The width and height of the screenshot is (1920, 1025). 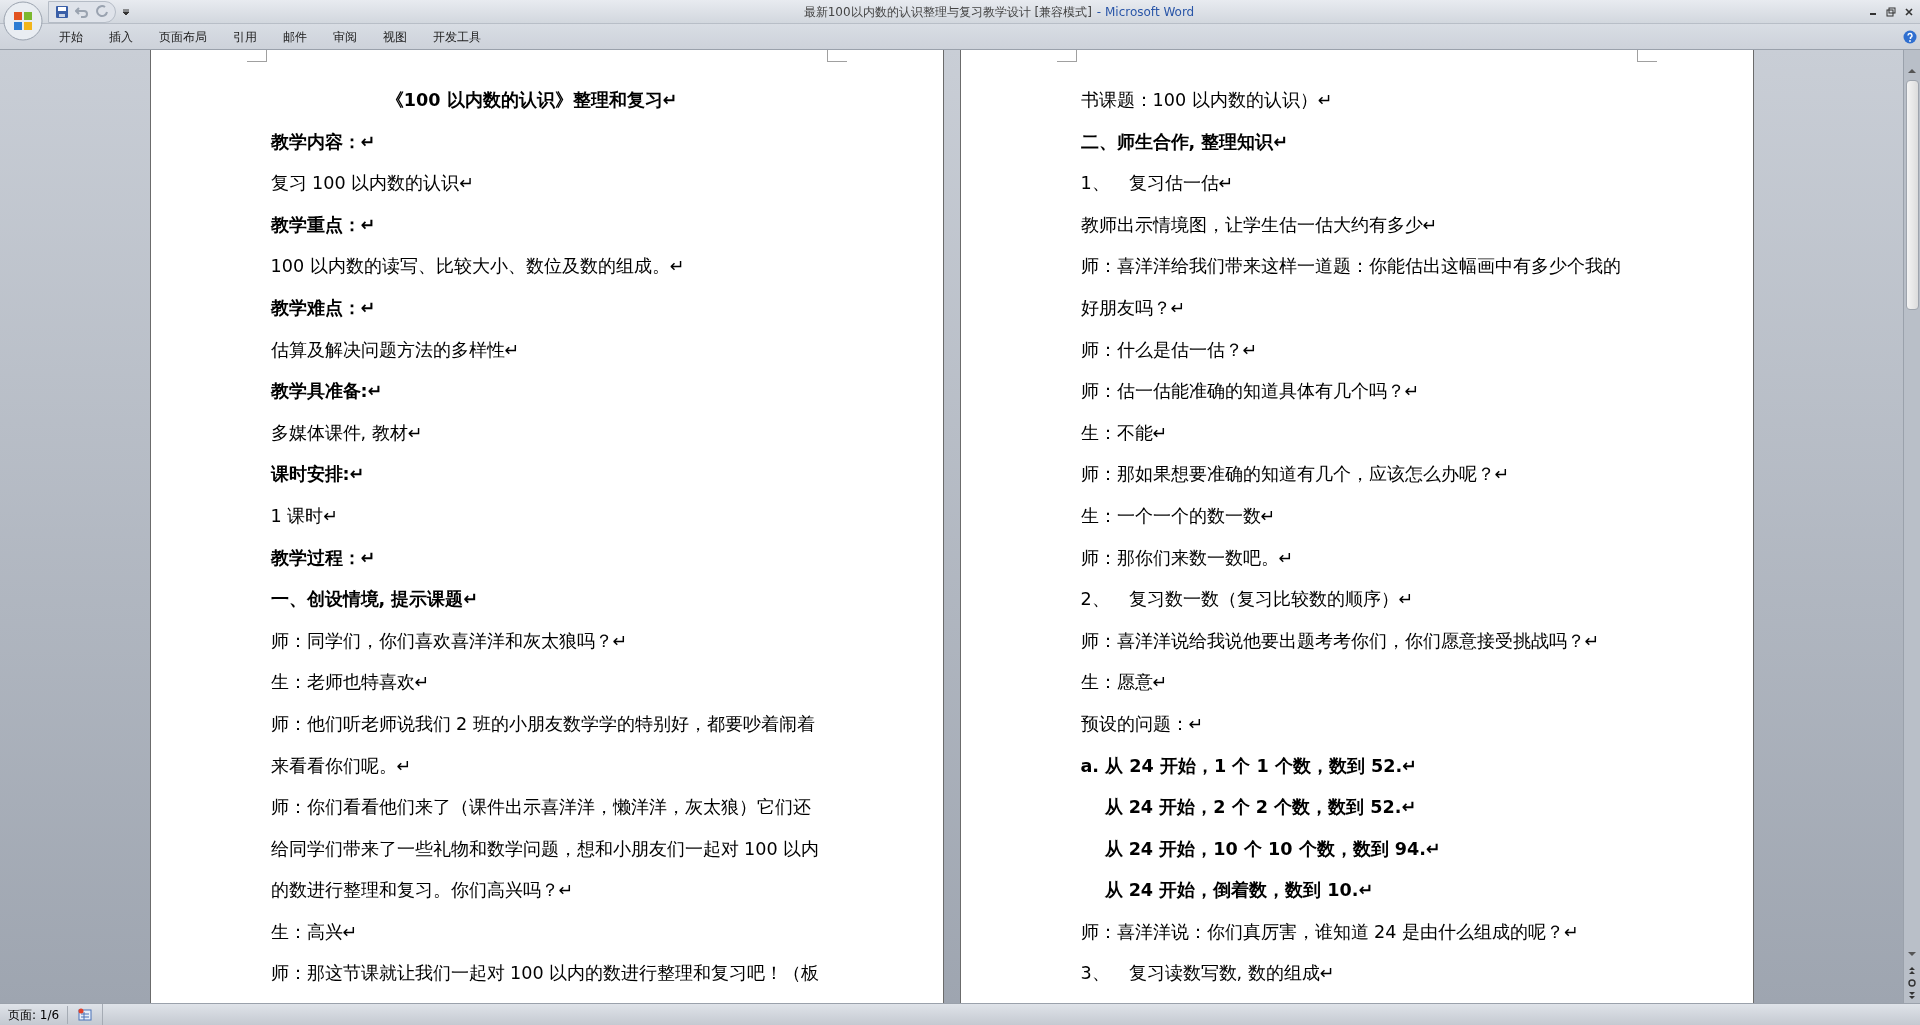 I want to click on paragraph: 师：你们看看他们来了（课件出示喜洋洋，懒洋洋，灰太狼）它们还 给同学们带来了一些礼物和数学问题，想和小朋友们一起对 100 以内 的数进行整理和复习。你们高兴吗？↵, so click(x=545, y=849).